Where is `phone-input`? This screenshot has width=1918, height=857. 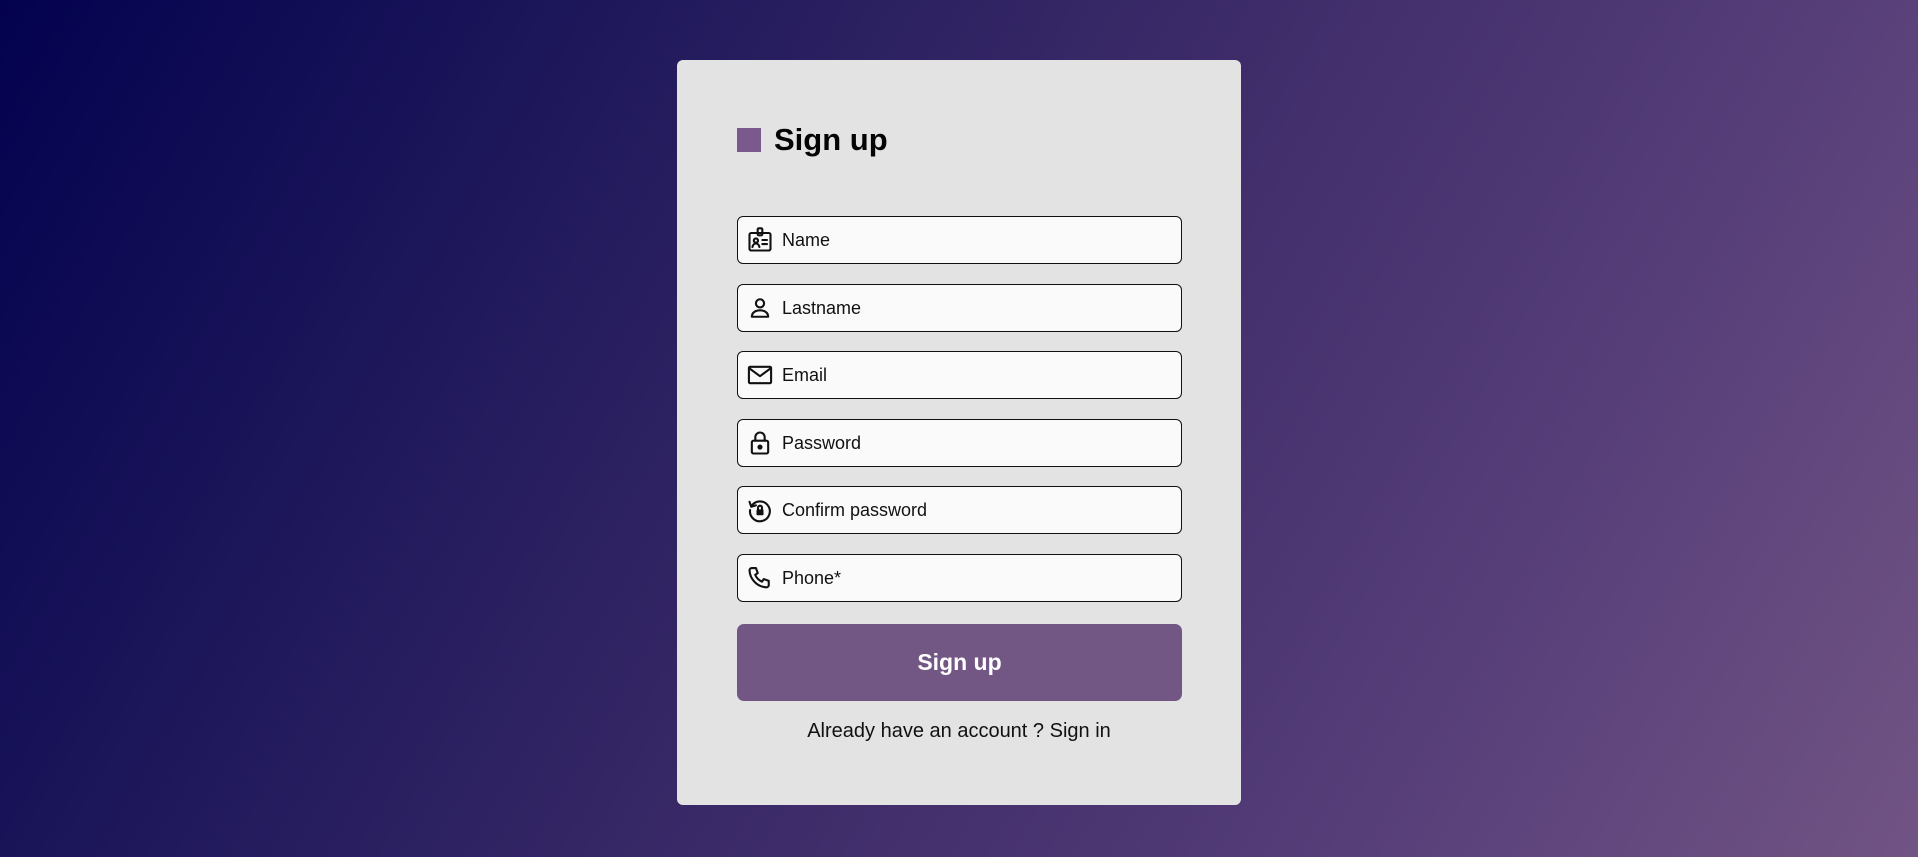
phone-input is located at coordinates (981, 578).